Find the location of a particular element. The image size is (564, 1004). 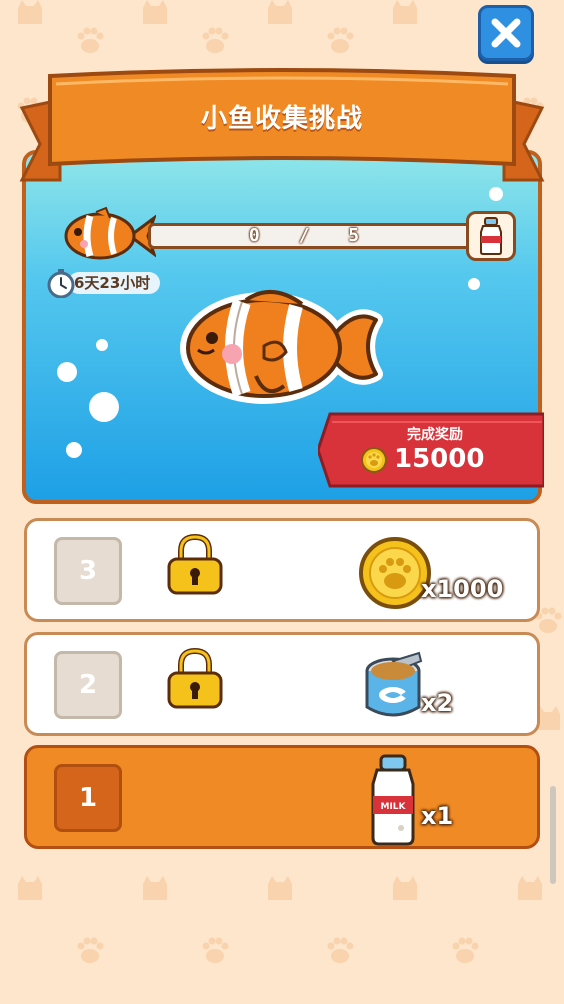

tier-row-3: 3 x1000 is located at coordinates (282, 570).